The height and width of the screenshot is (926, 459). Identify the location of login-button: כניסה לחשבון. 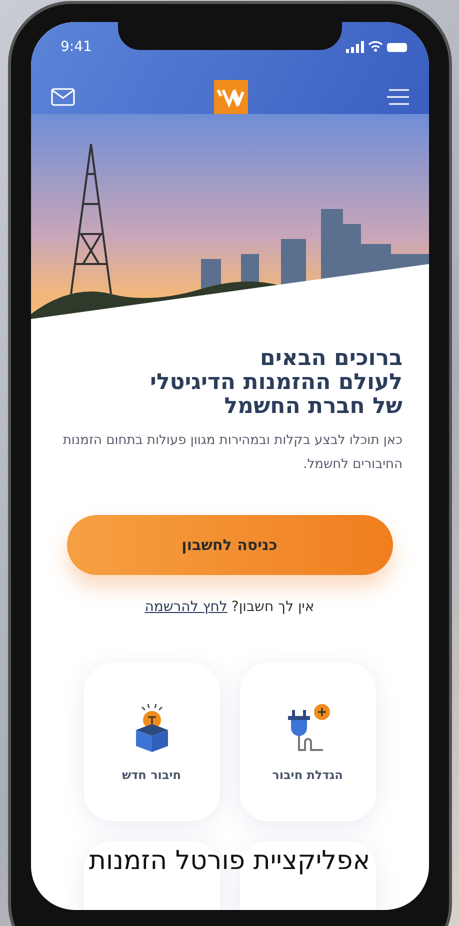
(229, 545).